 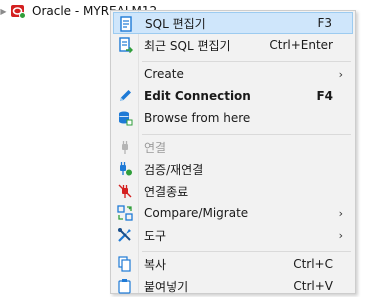 I want to click on menu-item-copy: 복사 Ctrl+C, so click(x=233, y=264).